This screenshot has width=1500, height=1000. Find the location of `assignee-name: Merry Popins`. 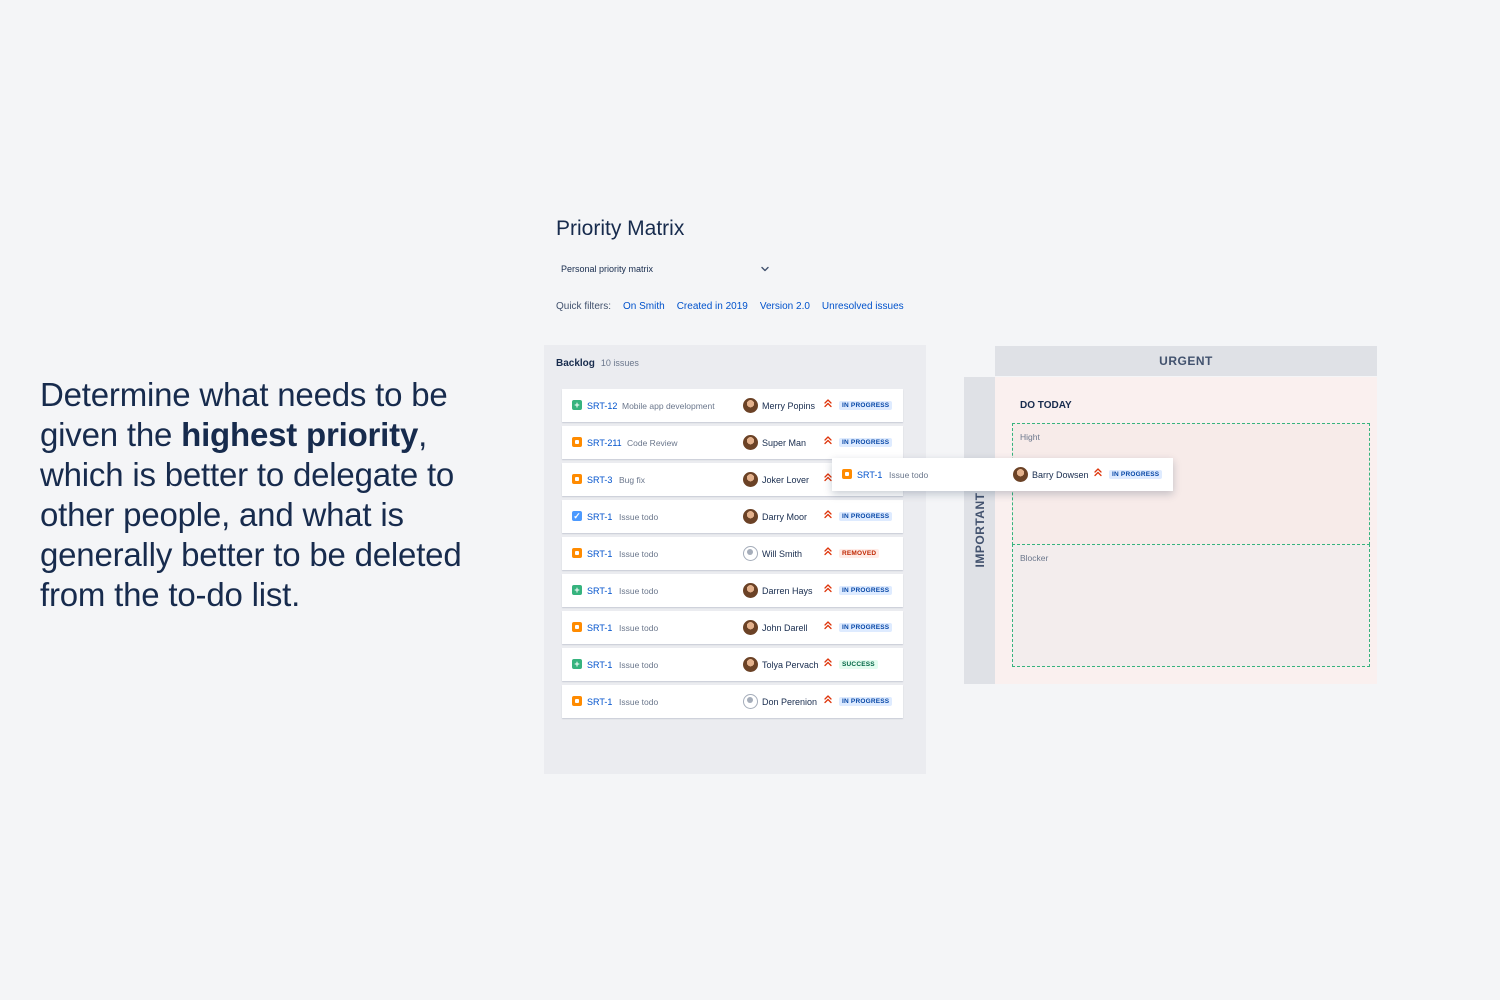

assignee-name: Merry Popins is located at coordinates (789, 406).